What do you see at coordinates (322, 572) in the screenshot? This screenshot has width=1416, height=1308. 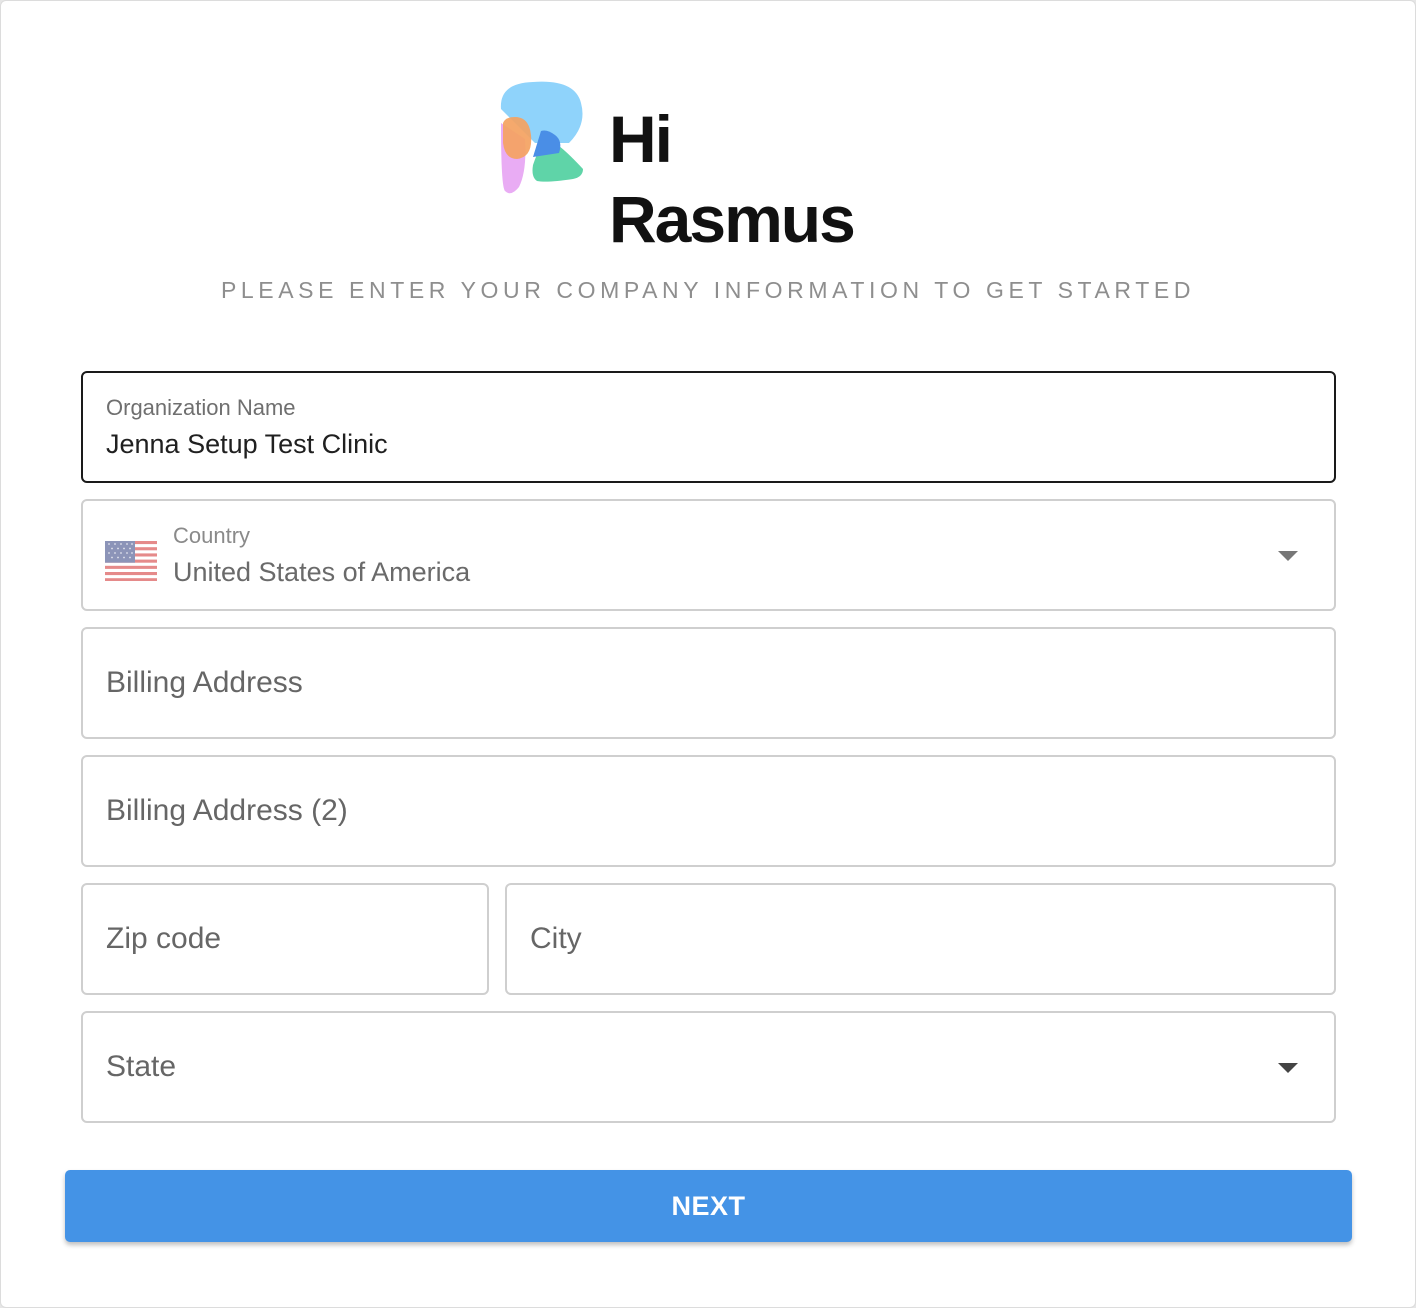 I see `country-value: United States of America` at bounding box center [322, 572].